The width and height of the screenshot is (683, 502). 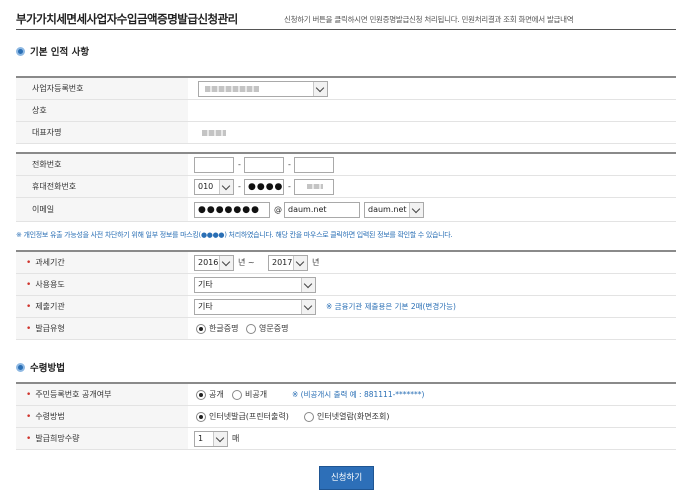 I want to click on row-representative: 대표자명, so click(x=346, y=133).